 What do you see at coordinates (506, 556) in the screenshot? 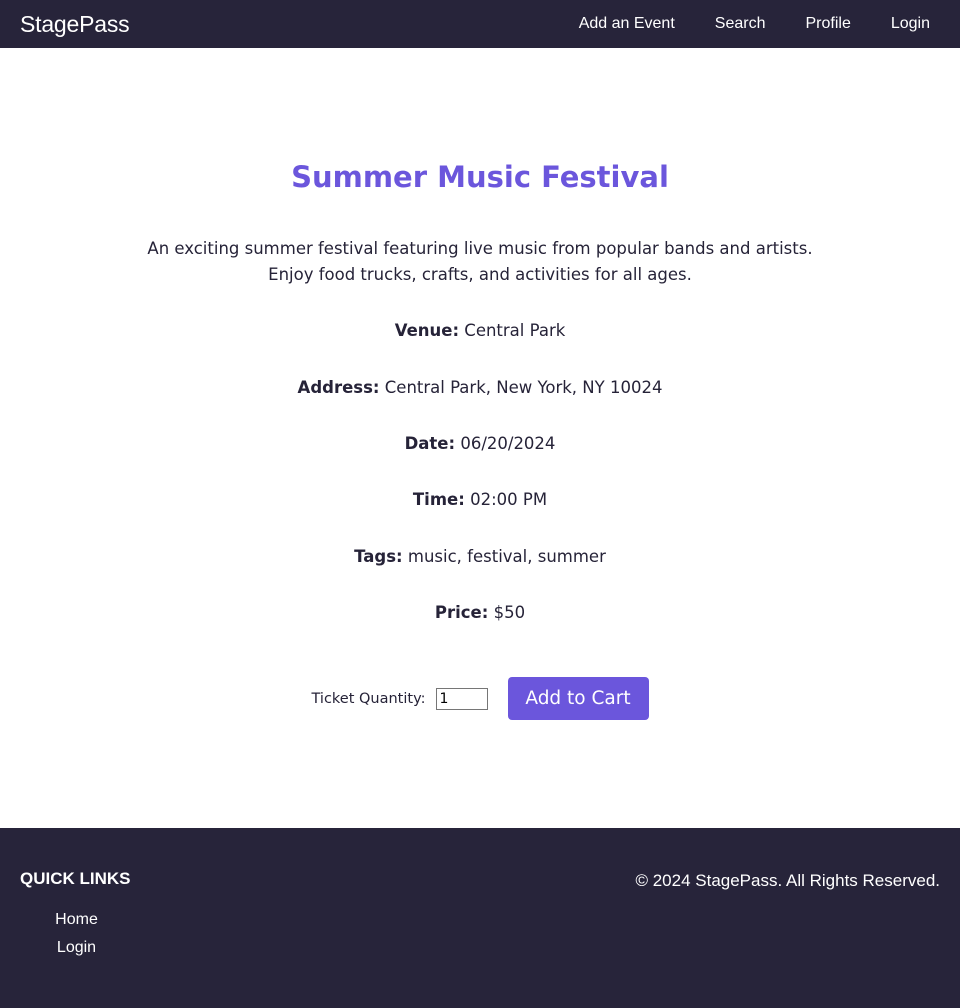
I see `tags-value: music, festival, summer` at bounding box center [506, 556].